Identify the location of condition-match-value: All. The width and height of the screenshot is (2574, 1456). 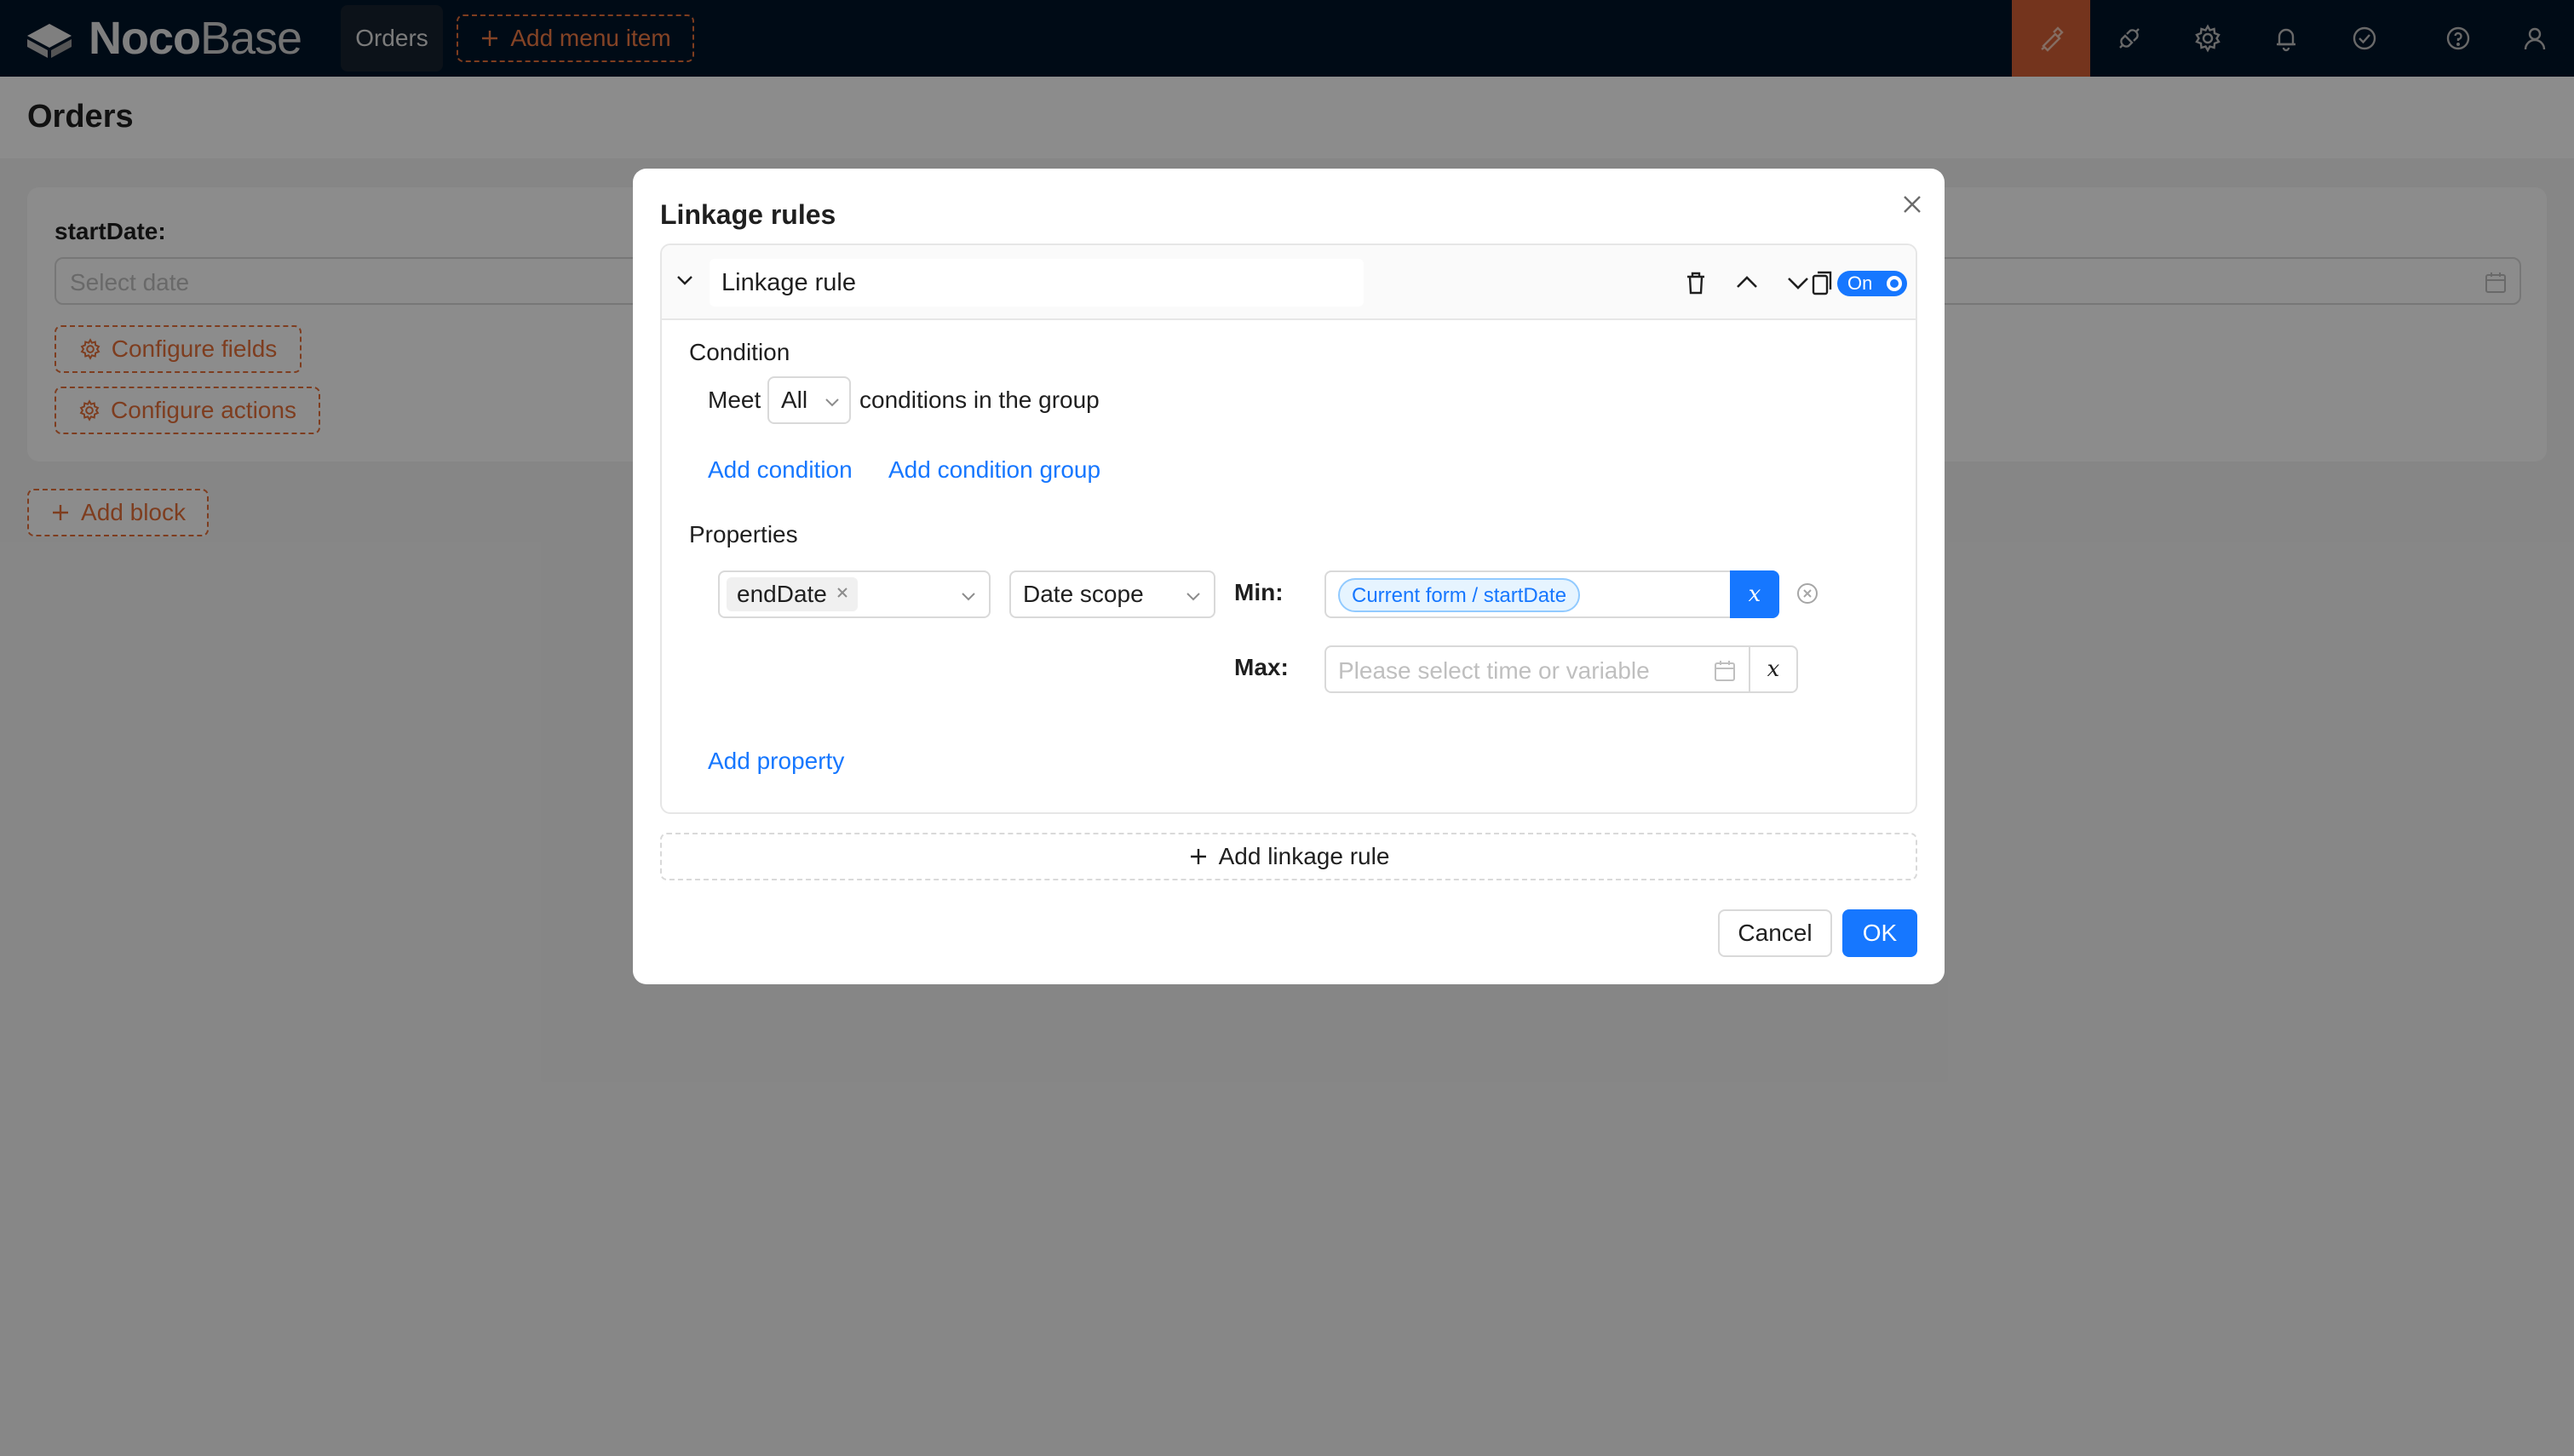
(794, 400).